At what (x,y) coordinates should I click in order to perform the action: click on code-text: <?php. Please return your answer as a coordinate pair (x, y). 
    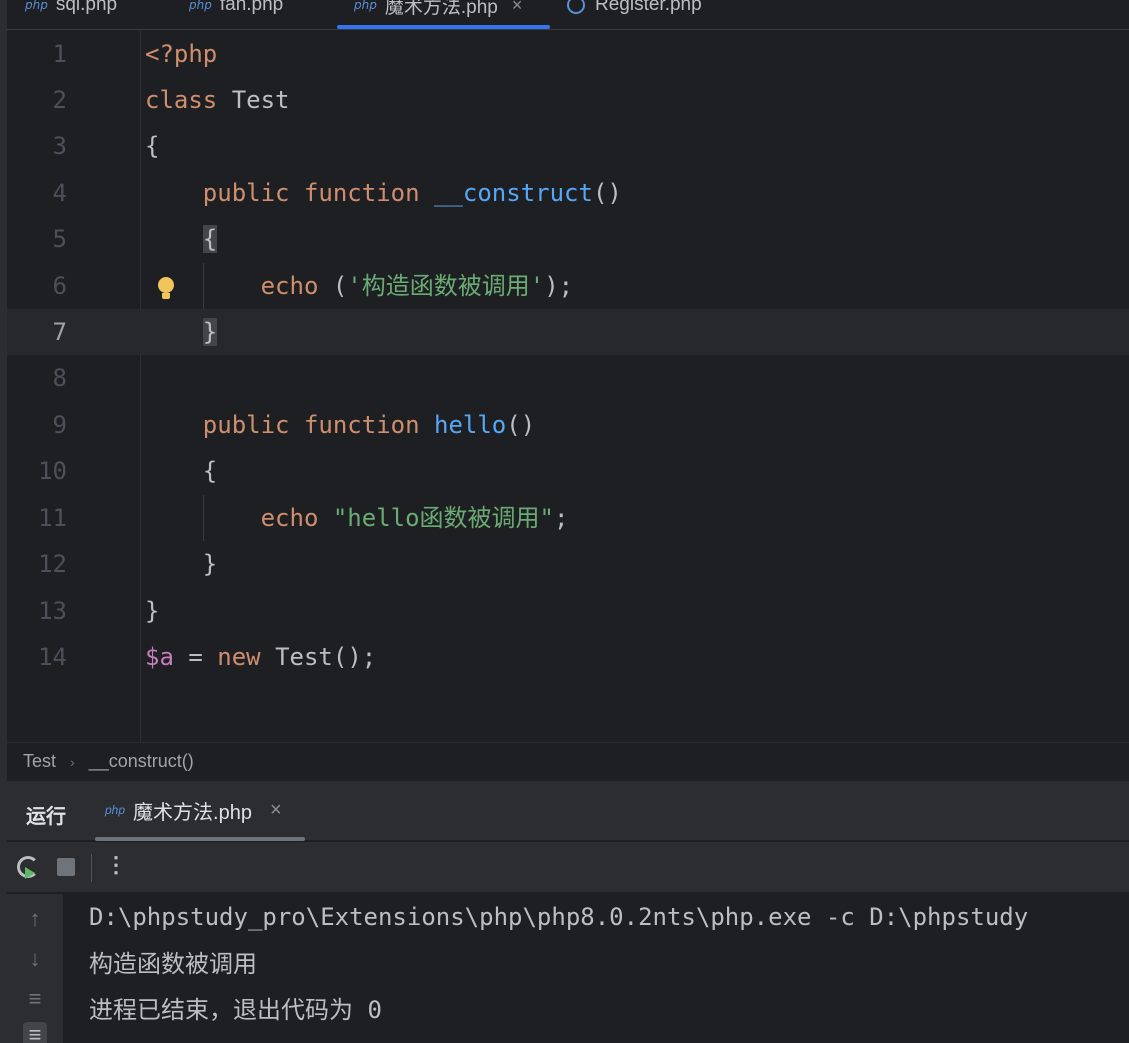
    Looking at the image, I should click on (181, 54).